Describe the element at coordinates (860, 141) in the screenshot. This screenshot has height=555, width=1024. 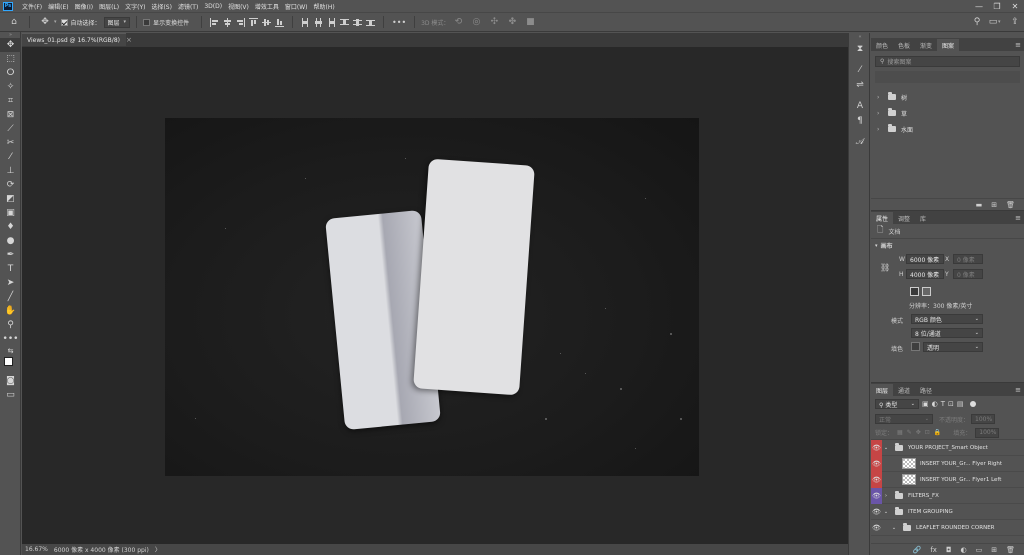
I see `glyphs-panel-icon: 𝒜` at that location.